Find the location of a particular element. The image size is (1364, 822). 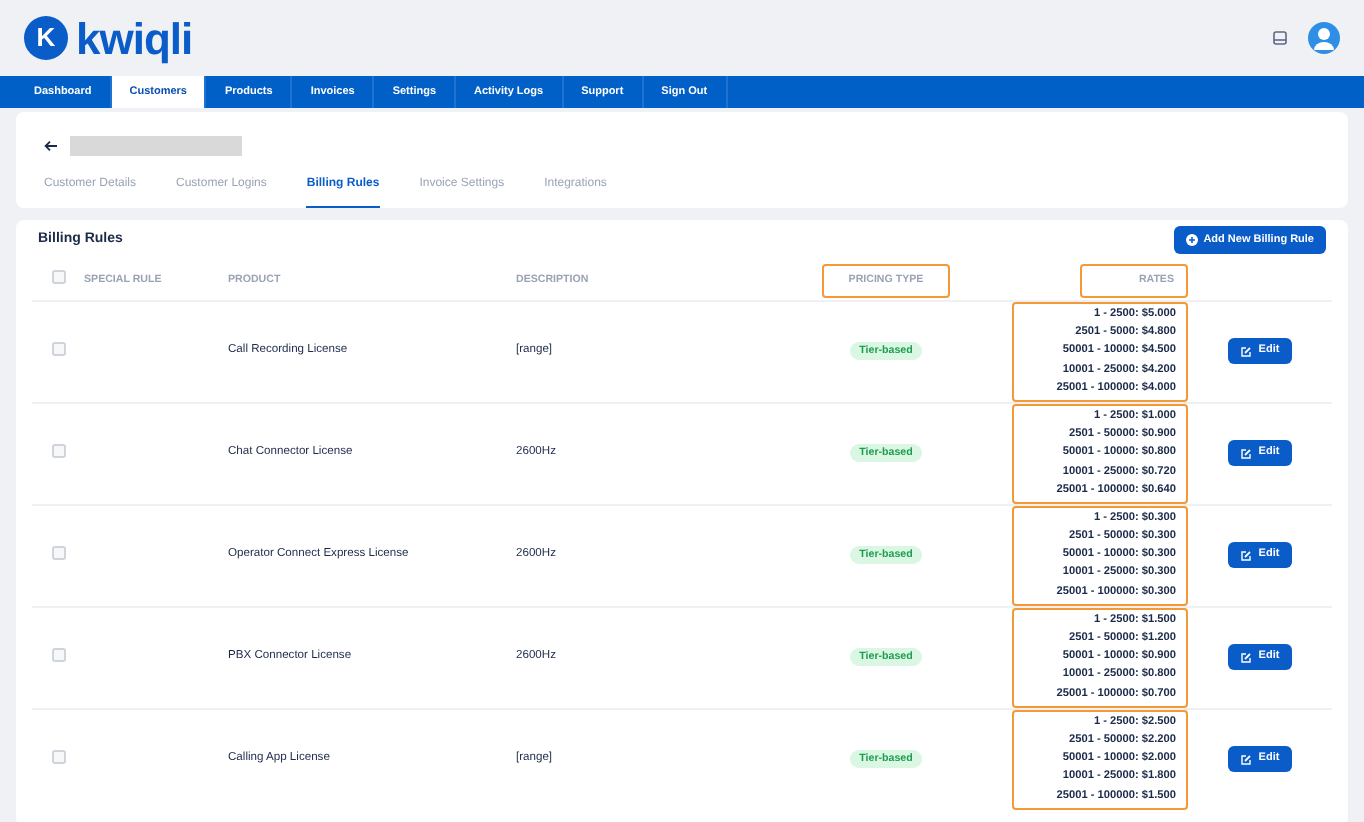

header-checkbox is located at coordinates (58, 277).